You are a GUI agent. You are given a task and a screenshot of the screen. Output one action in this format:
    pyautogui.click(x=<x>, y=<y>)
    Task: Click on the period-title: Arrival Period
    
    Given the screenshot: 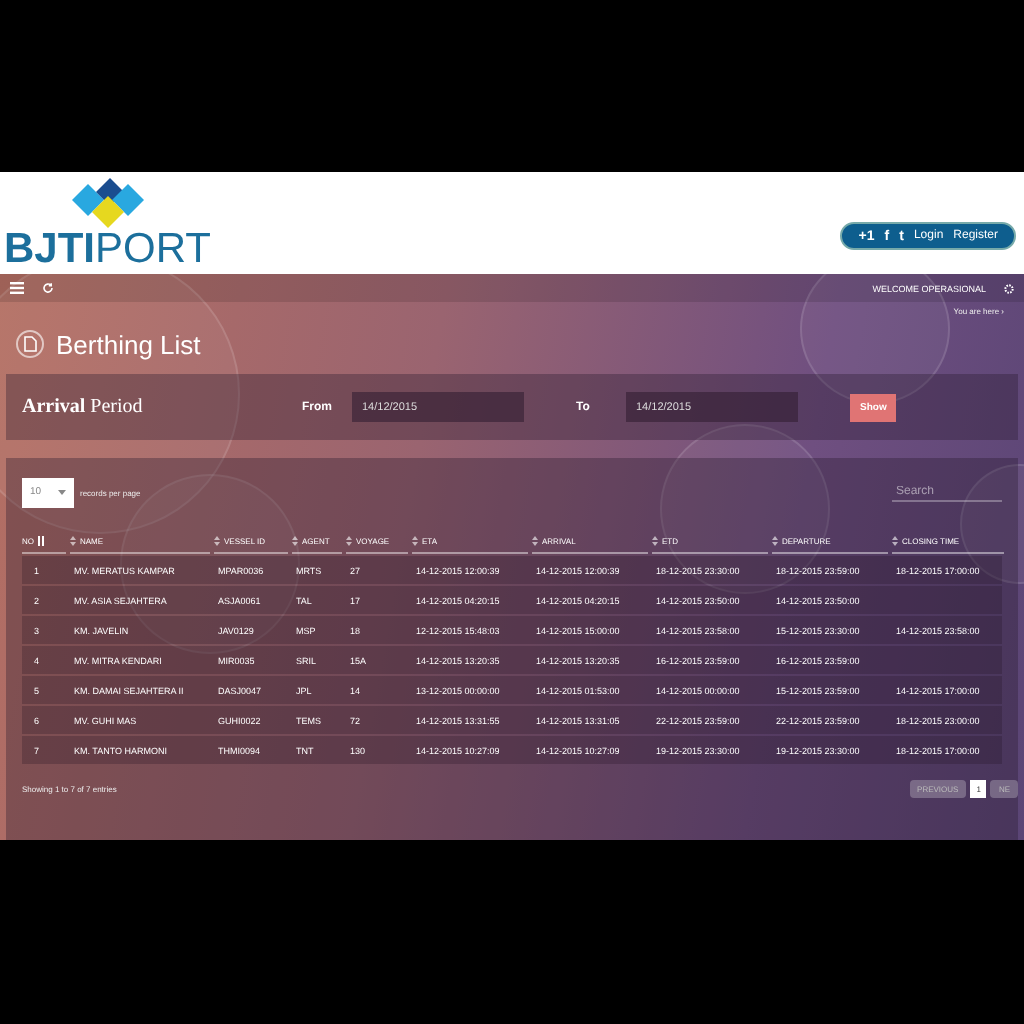 What is the action you would take?
    pyautogui.click(x=83, y=407)
    